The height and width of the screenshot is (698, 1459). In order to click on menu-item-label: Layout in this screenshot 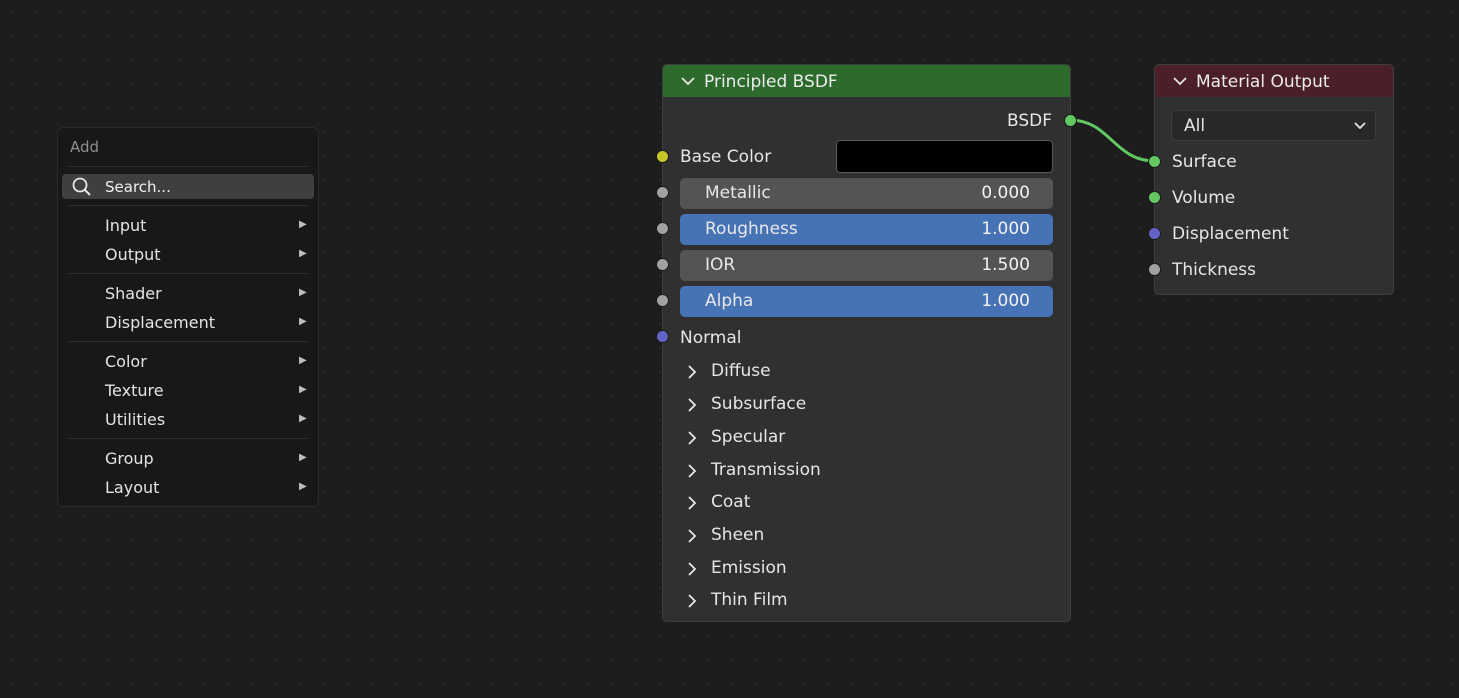, I will do `click(132, 487)`.